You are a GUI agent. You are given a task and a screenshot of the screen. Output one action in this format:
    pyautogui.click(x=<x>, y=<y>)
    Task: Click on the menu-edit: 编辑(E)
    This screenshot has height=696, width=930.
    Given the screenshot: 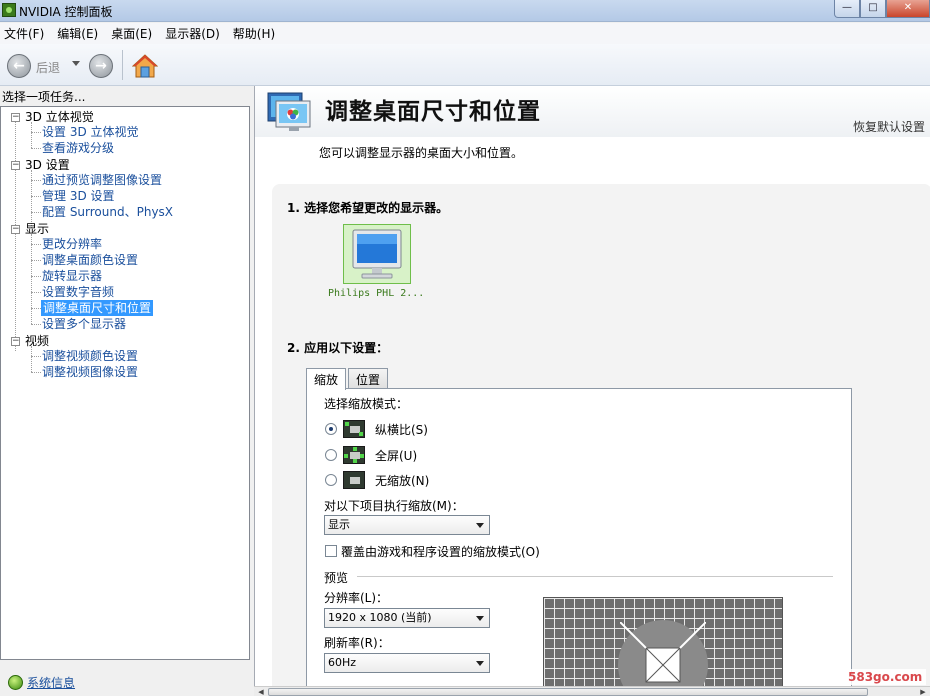 What is the action you would take?
    pyautogui.click(x=80, y=33)
    